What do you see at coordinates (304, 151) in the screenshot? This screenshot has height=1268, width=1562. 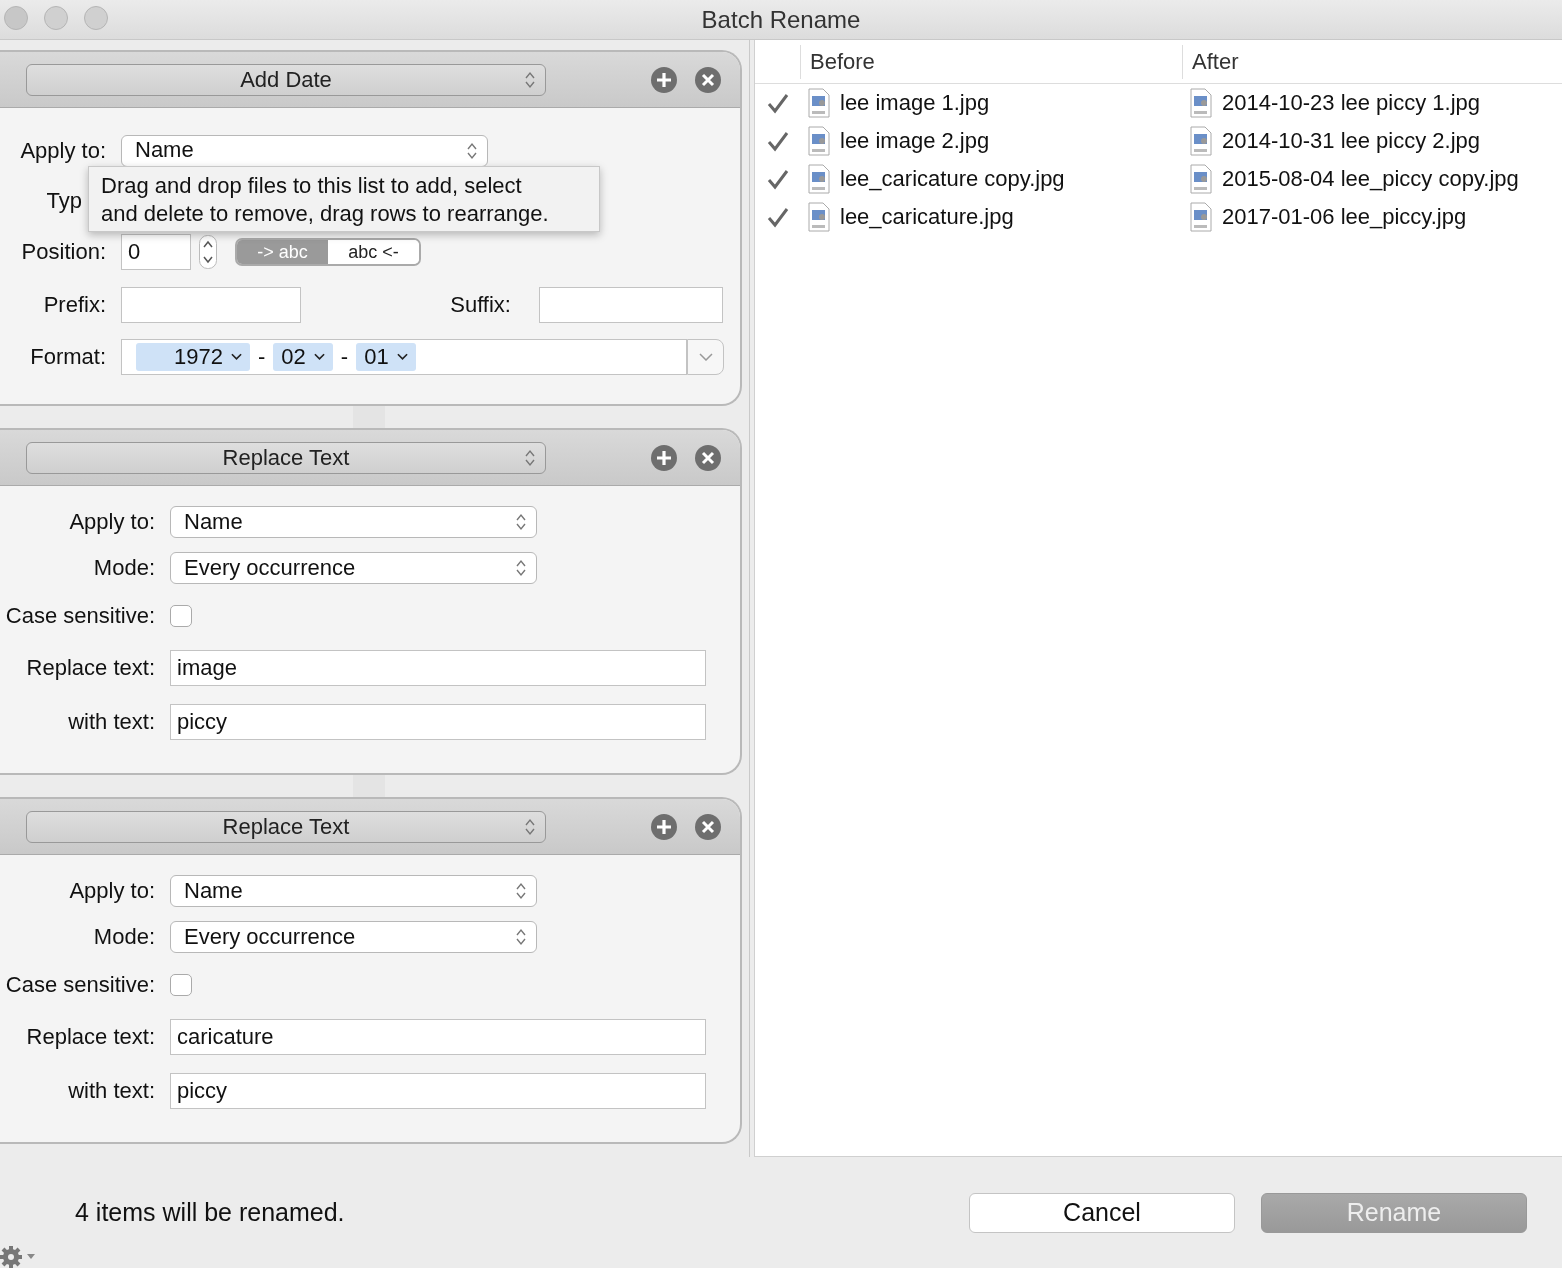 I see `apply-to-popup: Name` at bounding box center [304, 151].